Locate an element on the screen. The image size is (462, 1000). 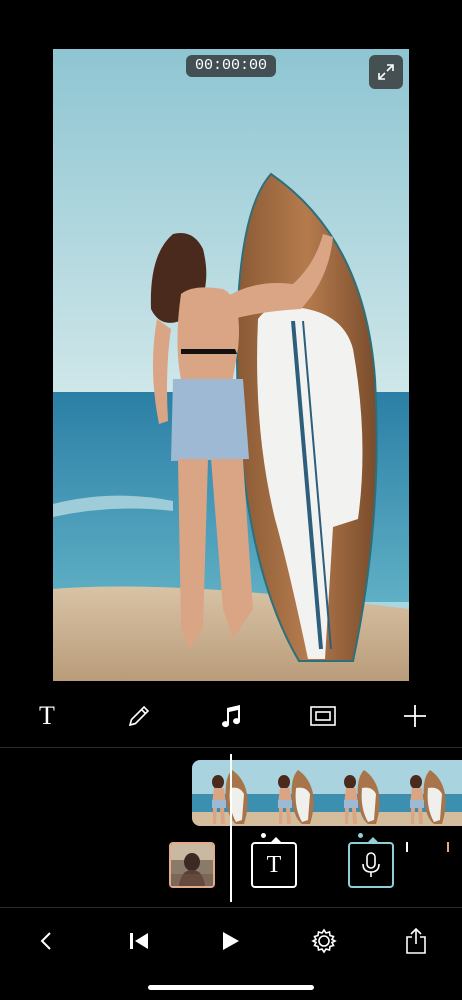
layout-tool-button is located at coordinates (323, 716).